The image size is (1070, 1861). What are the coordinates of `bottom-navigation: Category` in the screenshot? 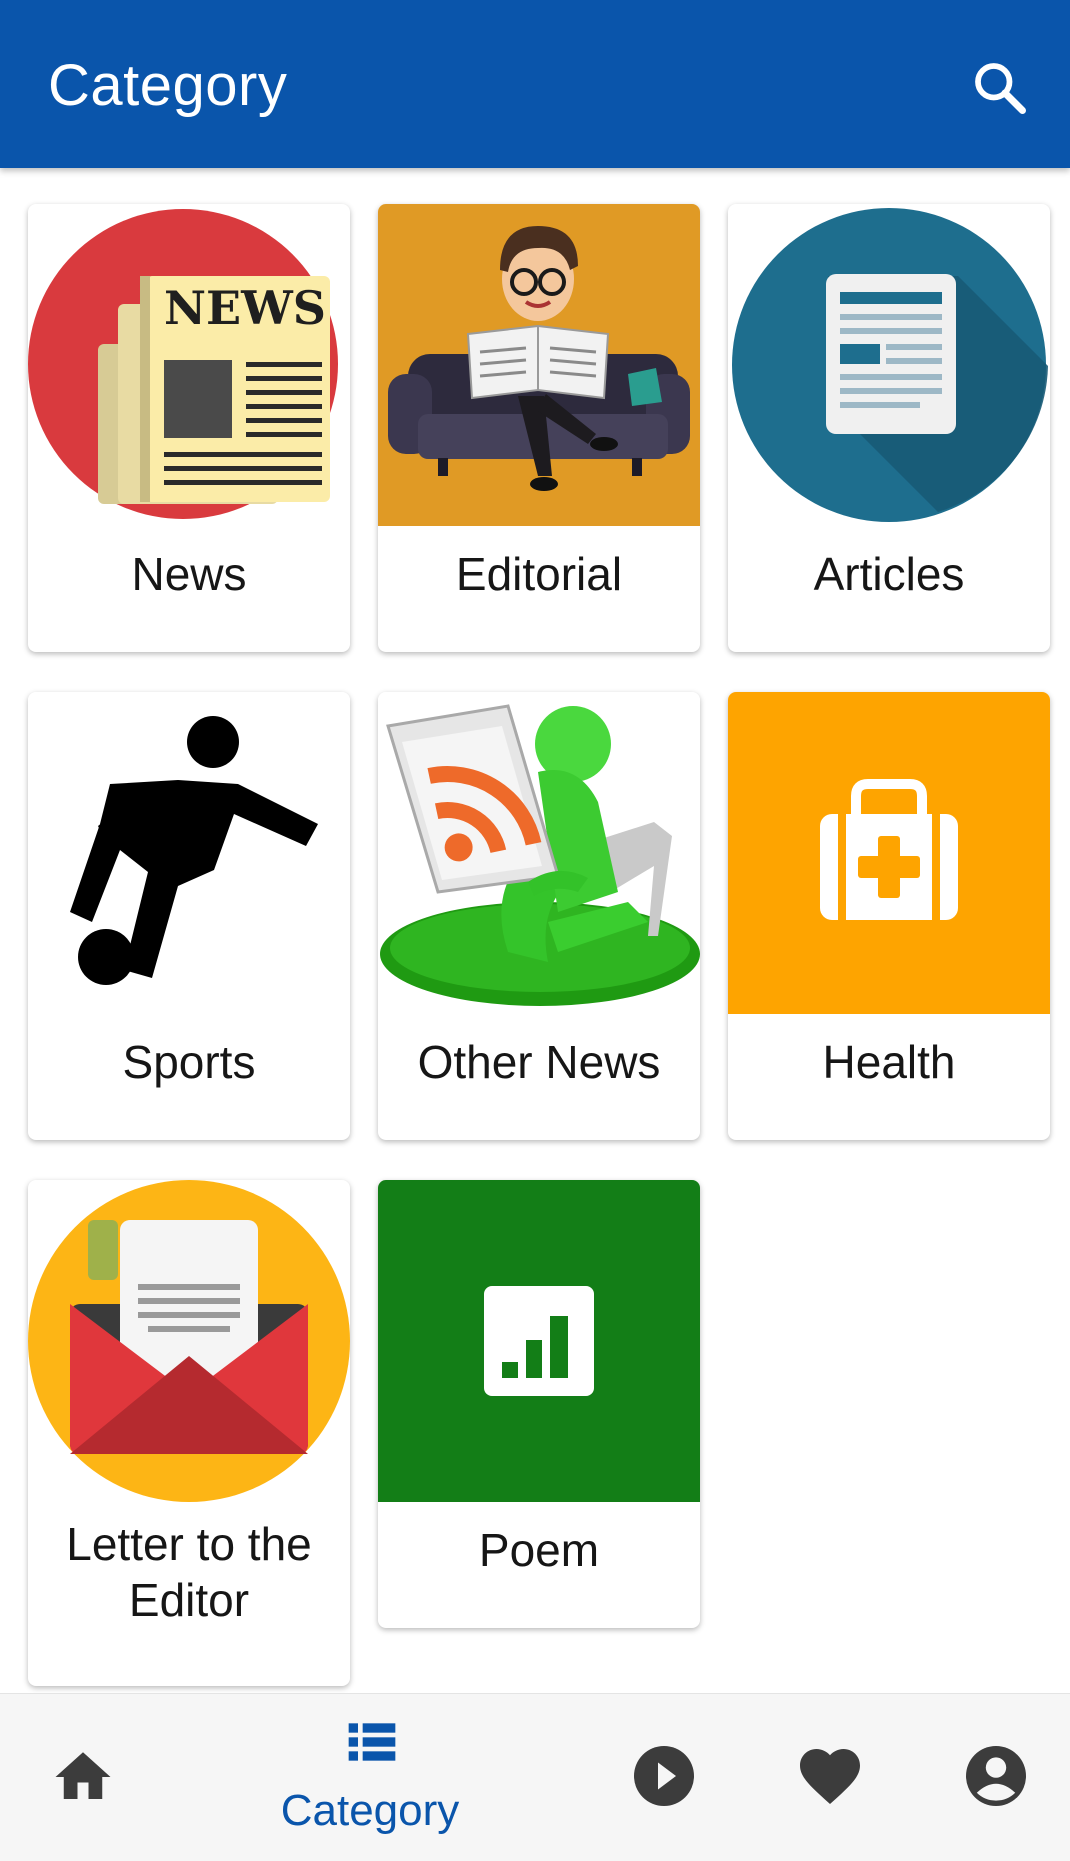 It's located at (535, 1777).